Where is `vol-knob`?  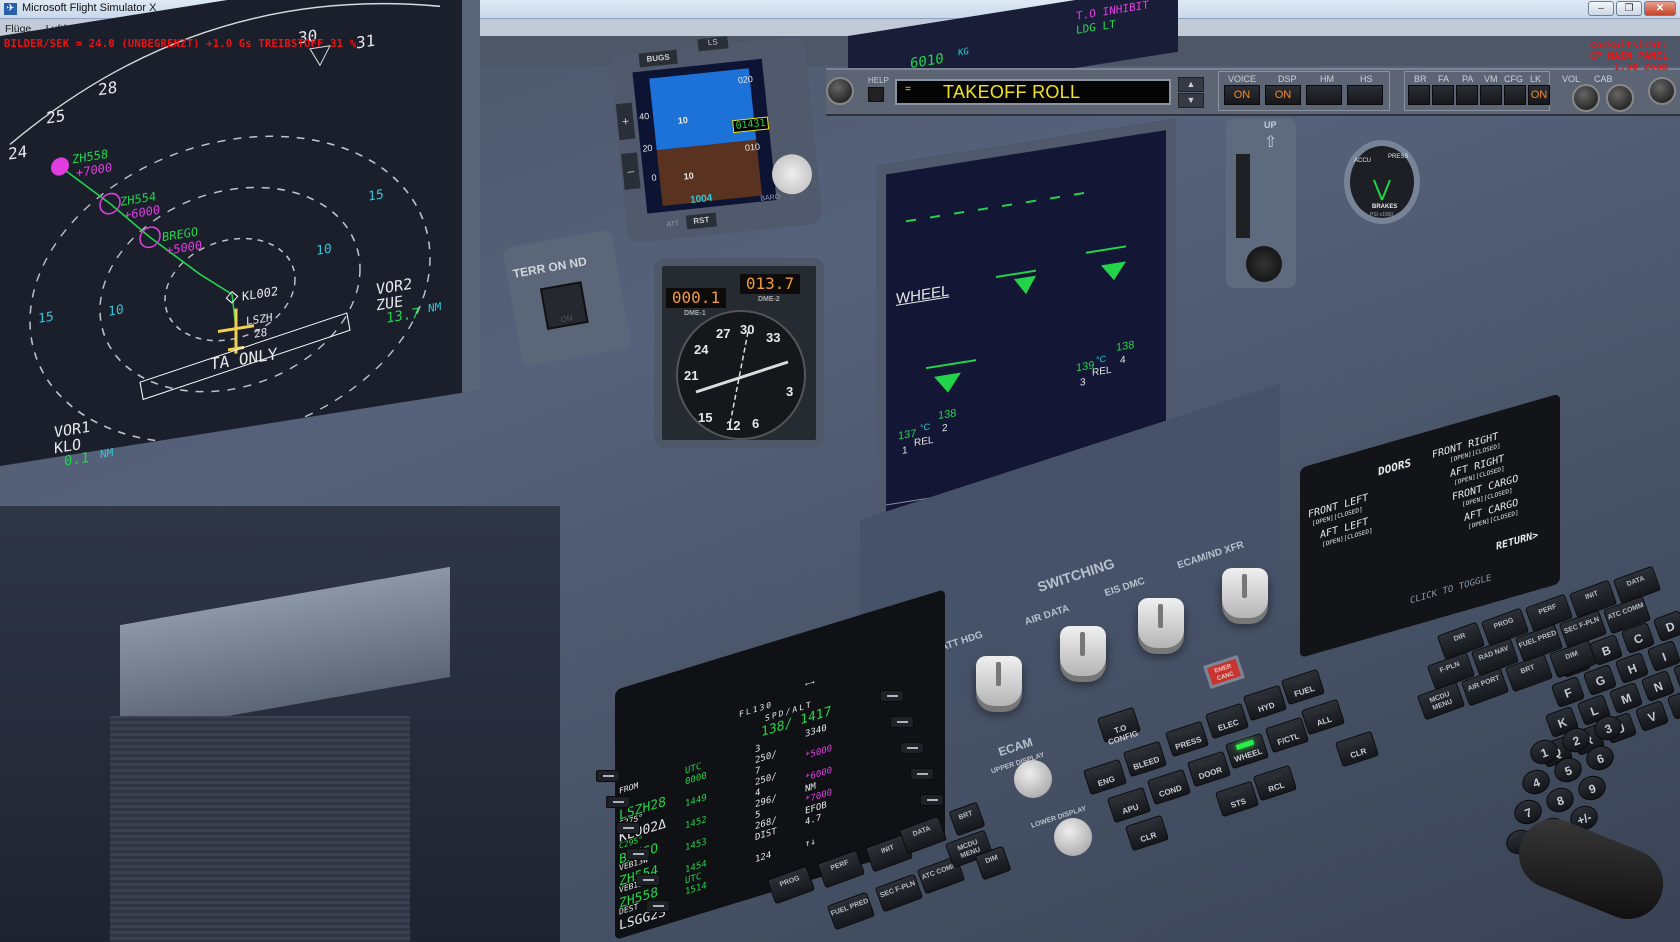 vol-knob is located at coordinates (1586, 98).